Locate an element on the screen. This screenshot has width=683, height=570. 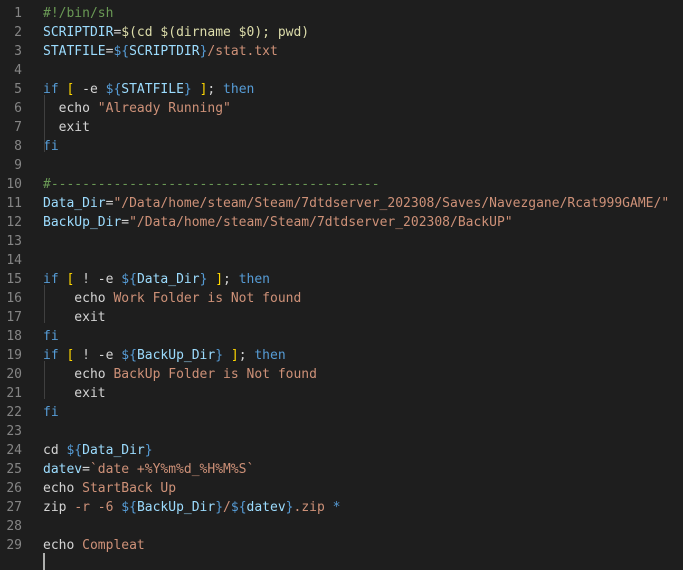
line-number: 15 is located at coordinates (14, 279).